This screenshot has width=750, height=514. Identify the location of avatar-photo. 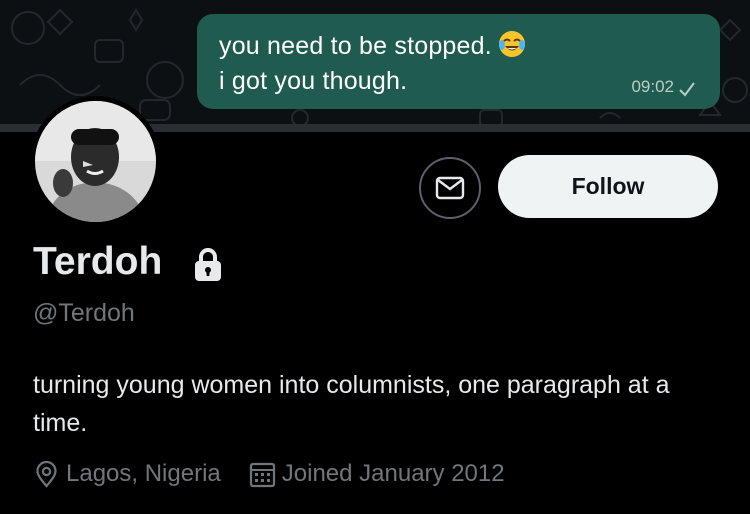
(95, 161).